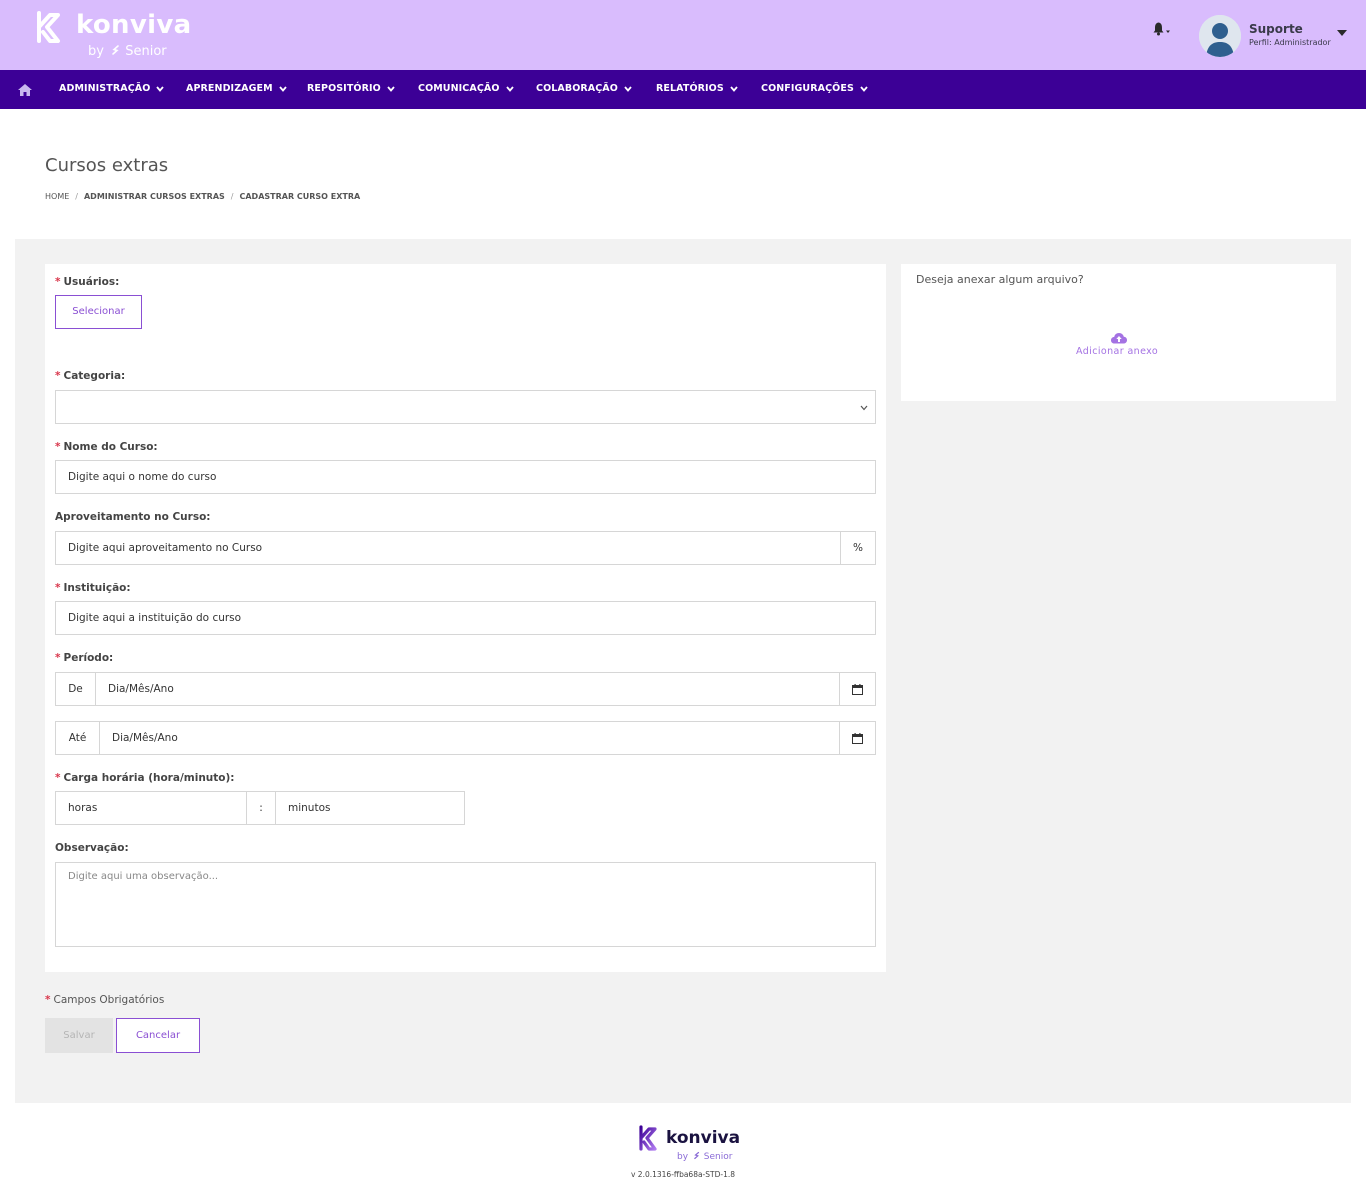 The height and width of the screenshot is (1192, 1366). Describe the element at coordinates (77, 738) in the screenshot. I see `period-to-addon: Até` at that location.